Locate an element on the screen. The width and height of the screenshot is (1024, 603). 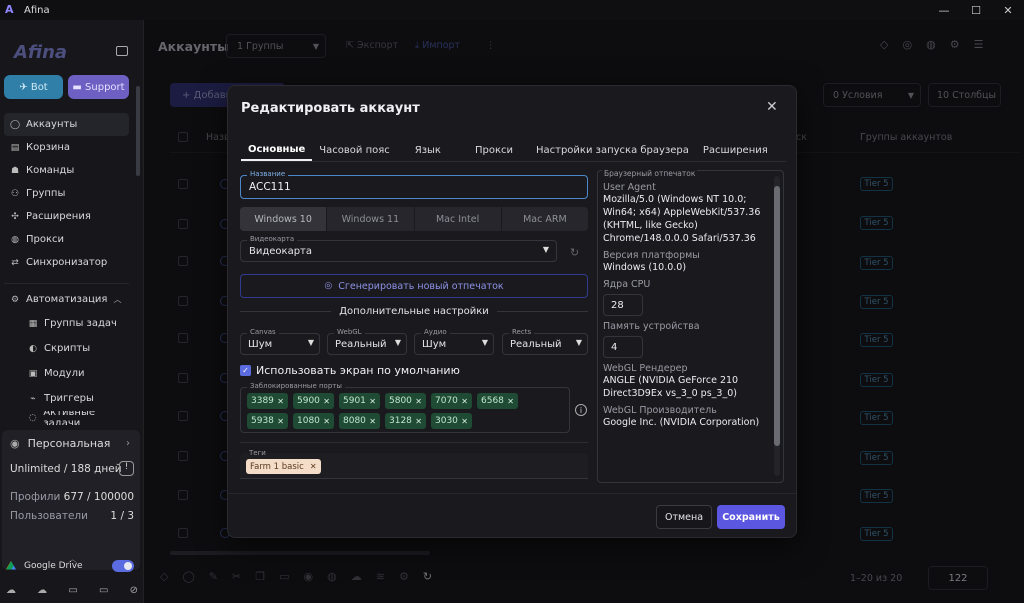
name-field-value: ACC111 is located at coordinates (270, 187).